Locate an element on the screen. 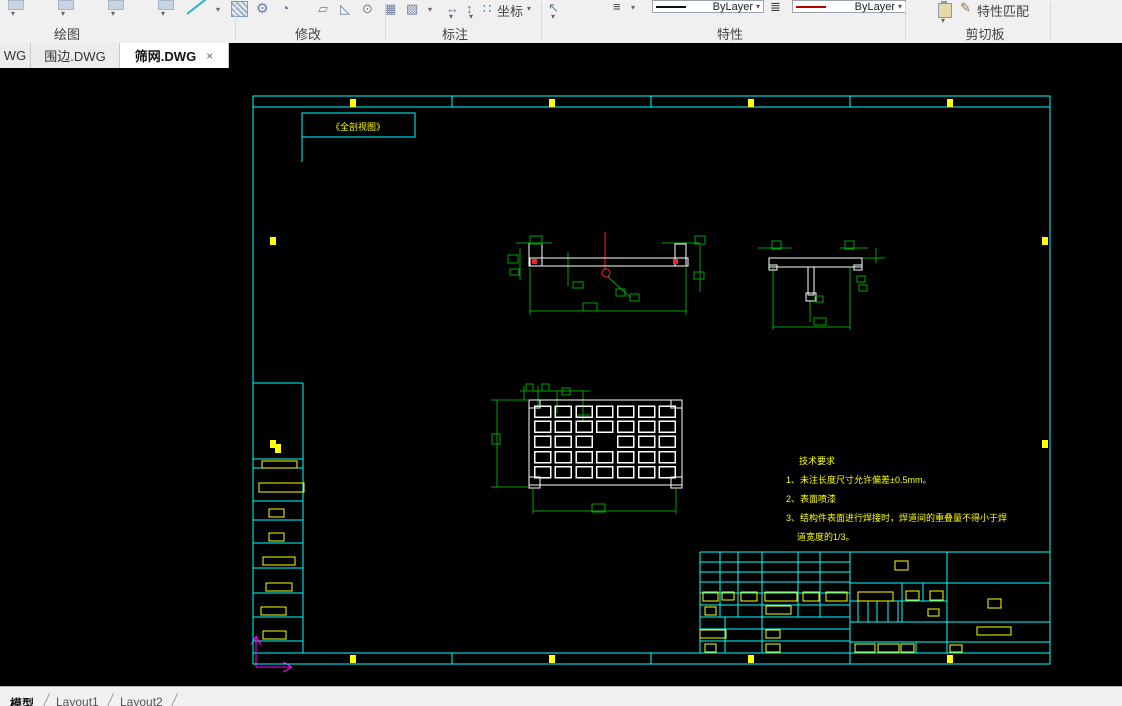 The width and height of the screenshot is (1122, 706). panel-label-modify: 修改 is located at coordinates (308, 34).